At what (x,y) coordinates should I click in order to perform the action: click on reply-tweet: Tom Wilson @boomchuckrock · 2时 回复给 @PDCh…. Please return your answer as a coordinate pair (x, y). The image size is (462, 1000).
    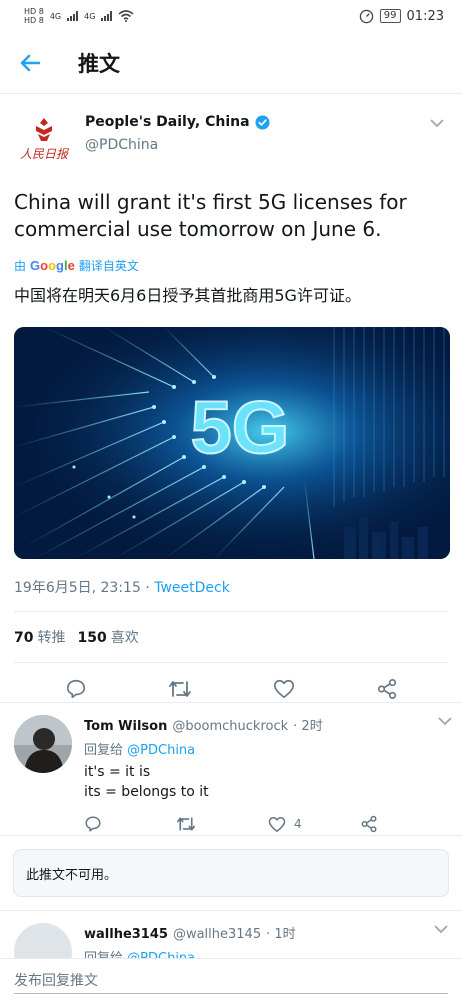
    Looking at the image, I should click on (231, 769).